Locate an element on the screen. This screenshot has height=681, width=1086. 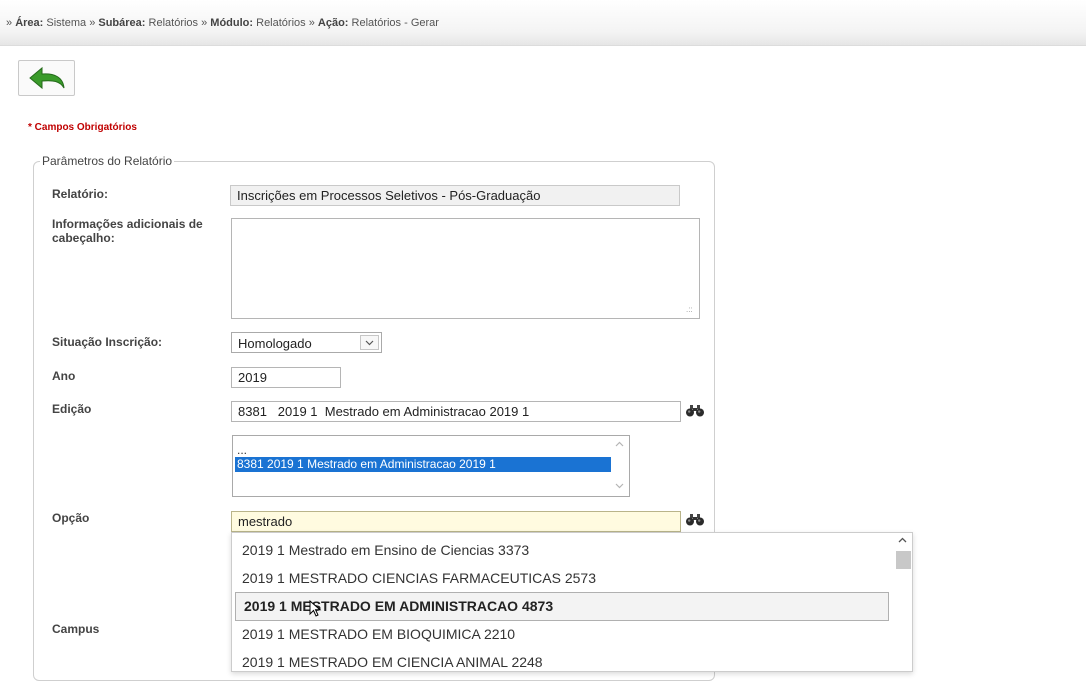
breadcrumb-area-label: Área: is located at coordinates (29, 23).